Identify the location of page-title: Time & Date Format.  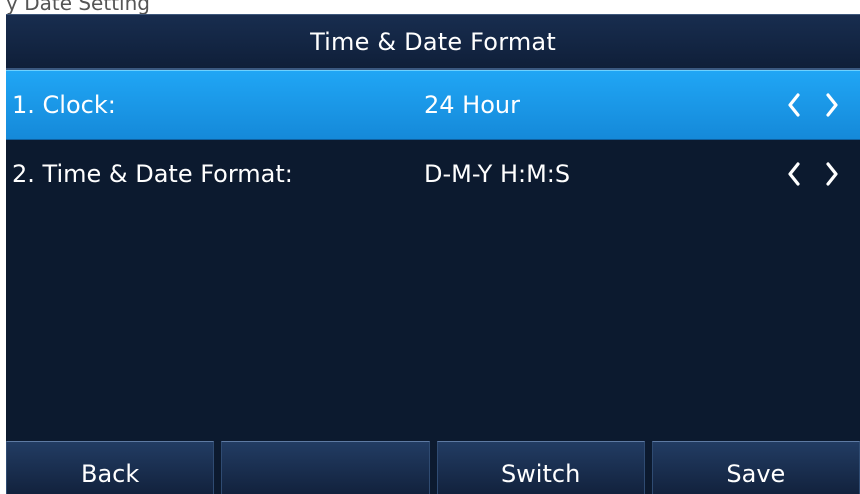
(433, 41).